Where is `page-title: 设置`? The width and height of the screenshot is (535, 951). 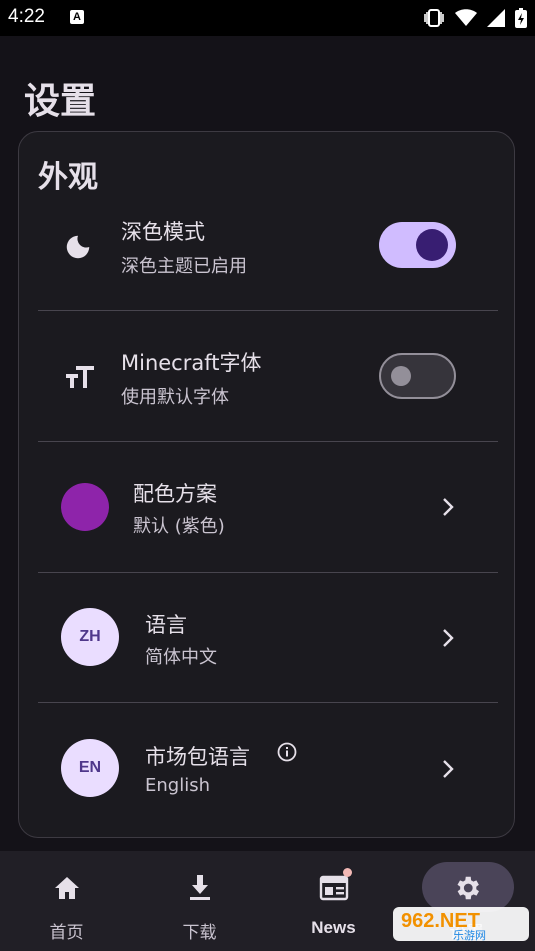 page-title: 设置 is located at coordinates (60, 101).